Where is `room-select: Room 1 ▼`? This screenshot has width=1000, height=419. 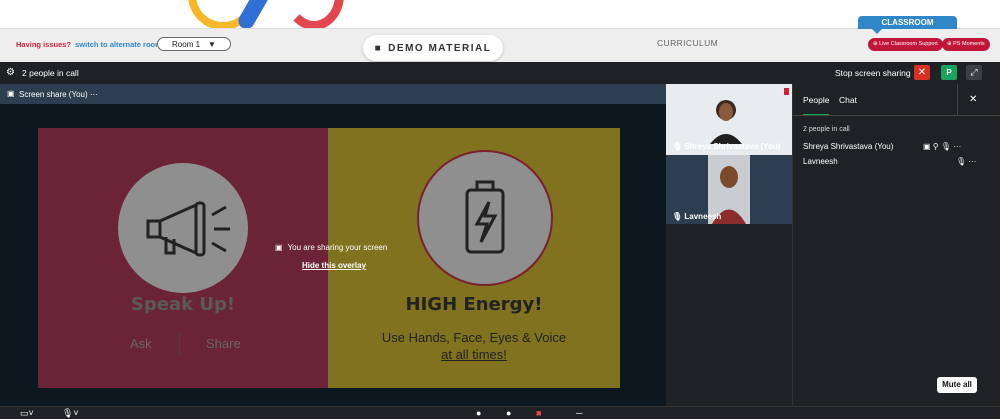 room-select: Room 1 ▼ is located at coordinates (194, 44).